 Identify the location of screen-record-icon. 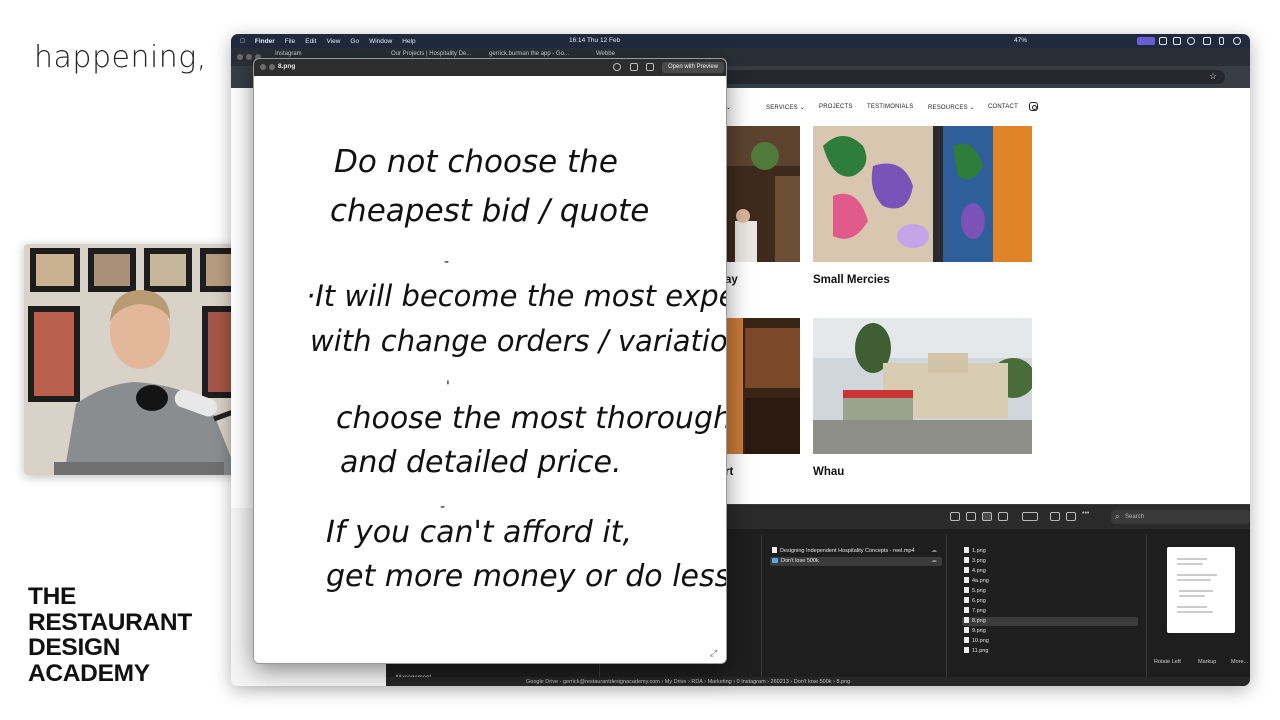
(1146, 41).